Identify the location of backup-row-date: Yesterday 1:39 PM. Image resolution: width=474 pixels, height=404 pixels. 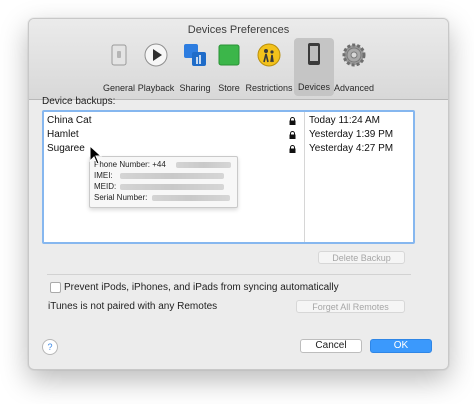
(351, 134).